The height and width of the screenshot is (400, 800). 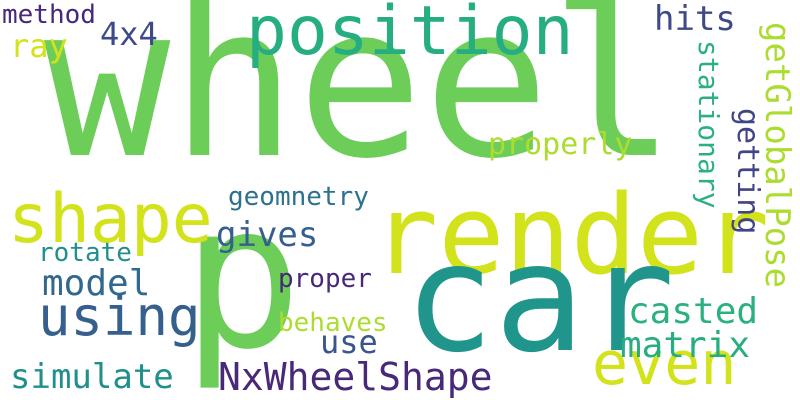 I want to click on word-hits: hits, so click(x=695, y=19).